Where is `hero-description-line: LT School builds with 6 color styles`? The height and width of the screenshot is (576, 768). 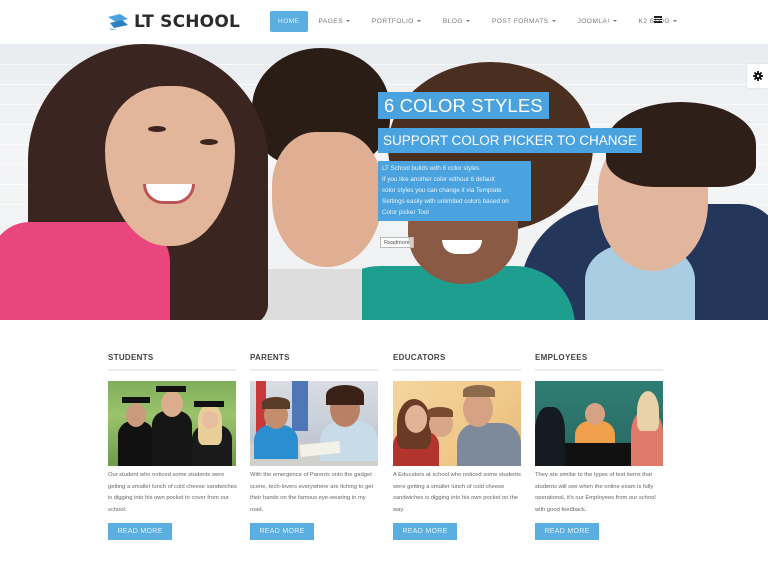 hero-description-line: LT School builds with 6 color styles is located at coordinates (431, 168).